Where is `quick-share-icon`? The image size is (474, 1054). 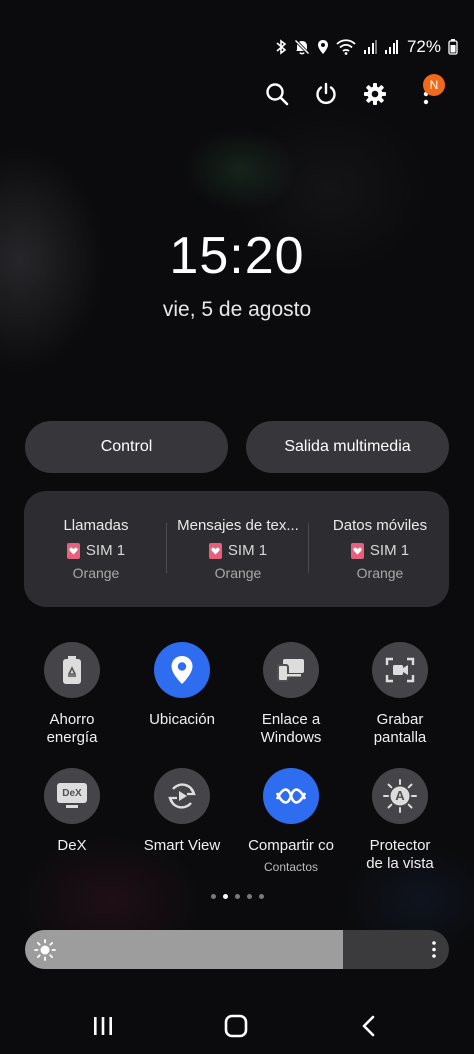 quick-share-icon is located at coordinates (291, 796).